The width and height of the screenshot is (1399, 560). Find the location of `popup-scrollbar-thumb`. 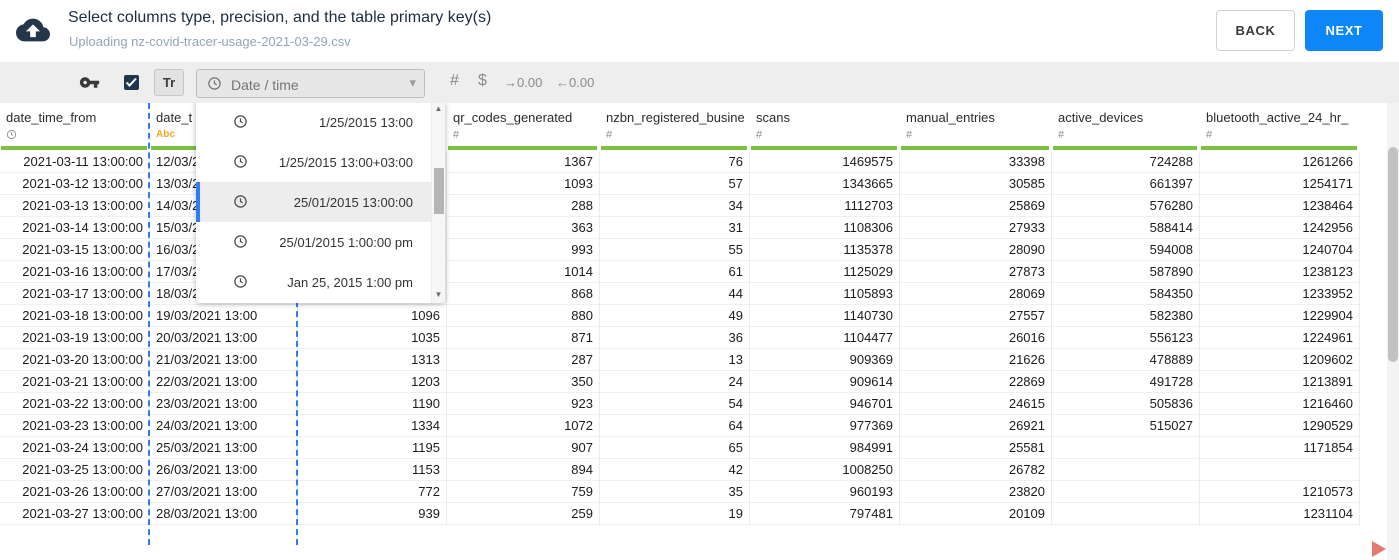

popup-scrollbar-thumb is located at coordinates (439, 191).